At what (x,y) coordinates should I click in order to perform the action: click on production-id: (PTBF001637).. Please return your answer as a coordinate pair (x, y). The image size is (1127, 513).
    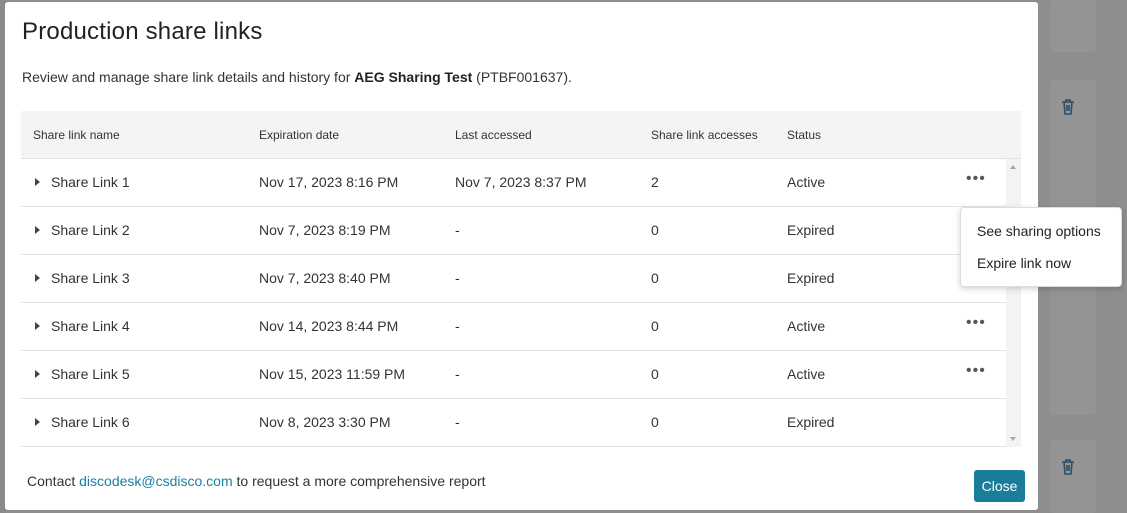
    Looking at the image, I should click on (522, 77).